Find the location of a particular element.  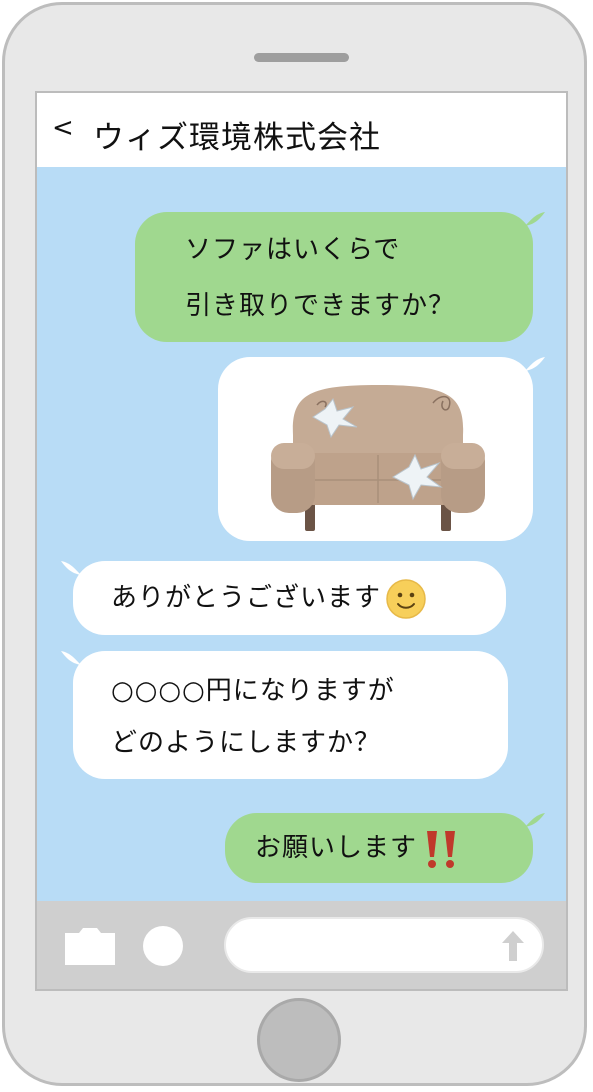

send-arrow-icon is located at coordinates (513, 946).